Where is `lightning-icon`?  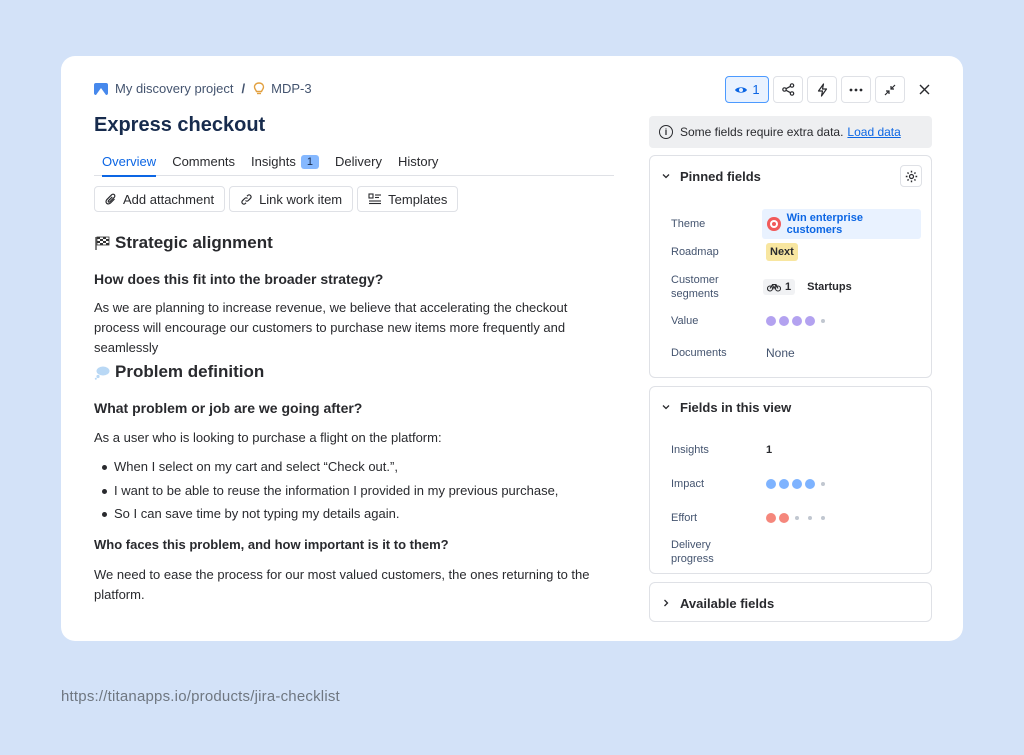
lightning-icon is located at coordinates (822, 89).